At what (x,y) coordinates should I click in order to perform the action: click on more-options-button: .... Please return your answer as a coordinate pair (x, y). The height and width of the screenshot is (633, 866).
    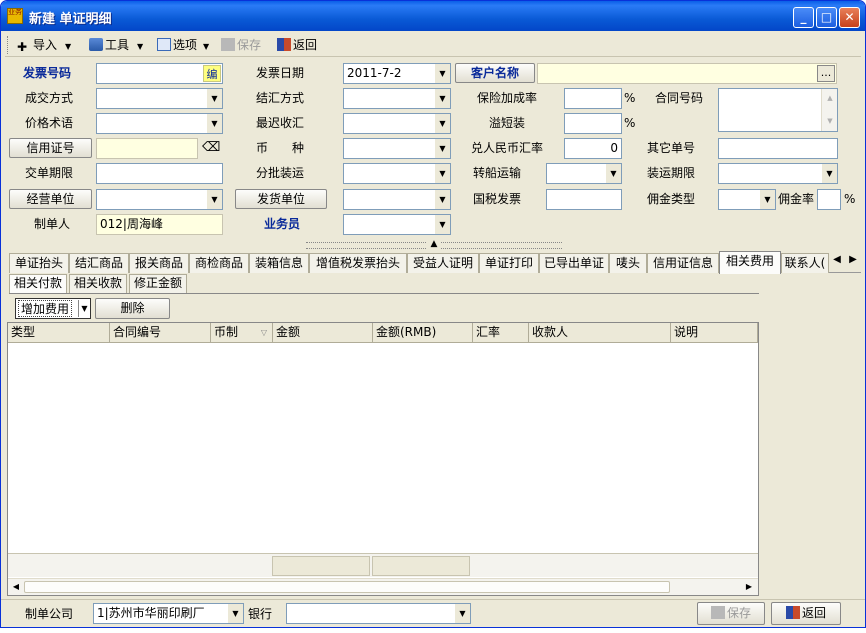
    Looking at the image, I should click on (826, 73).